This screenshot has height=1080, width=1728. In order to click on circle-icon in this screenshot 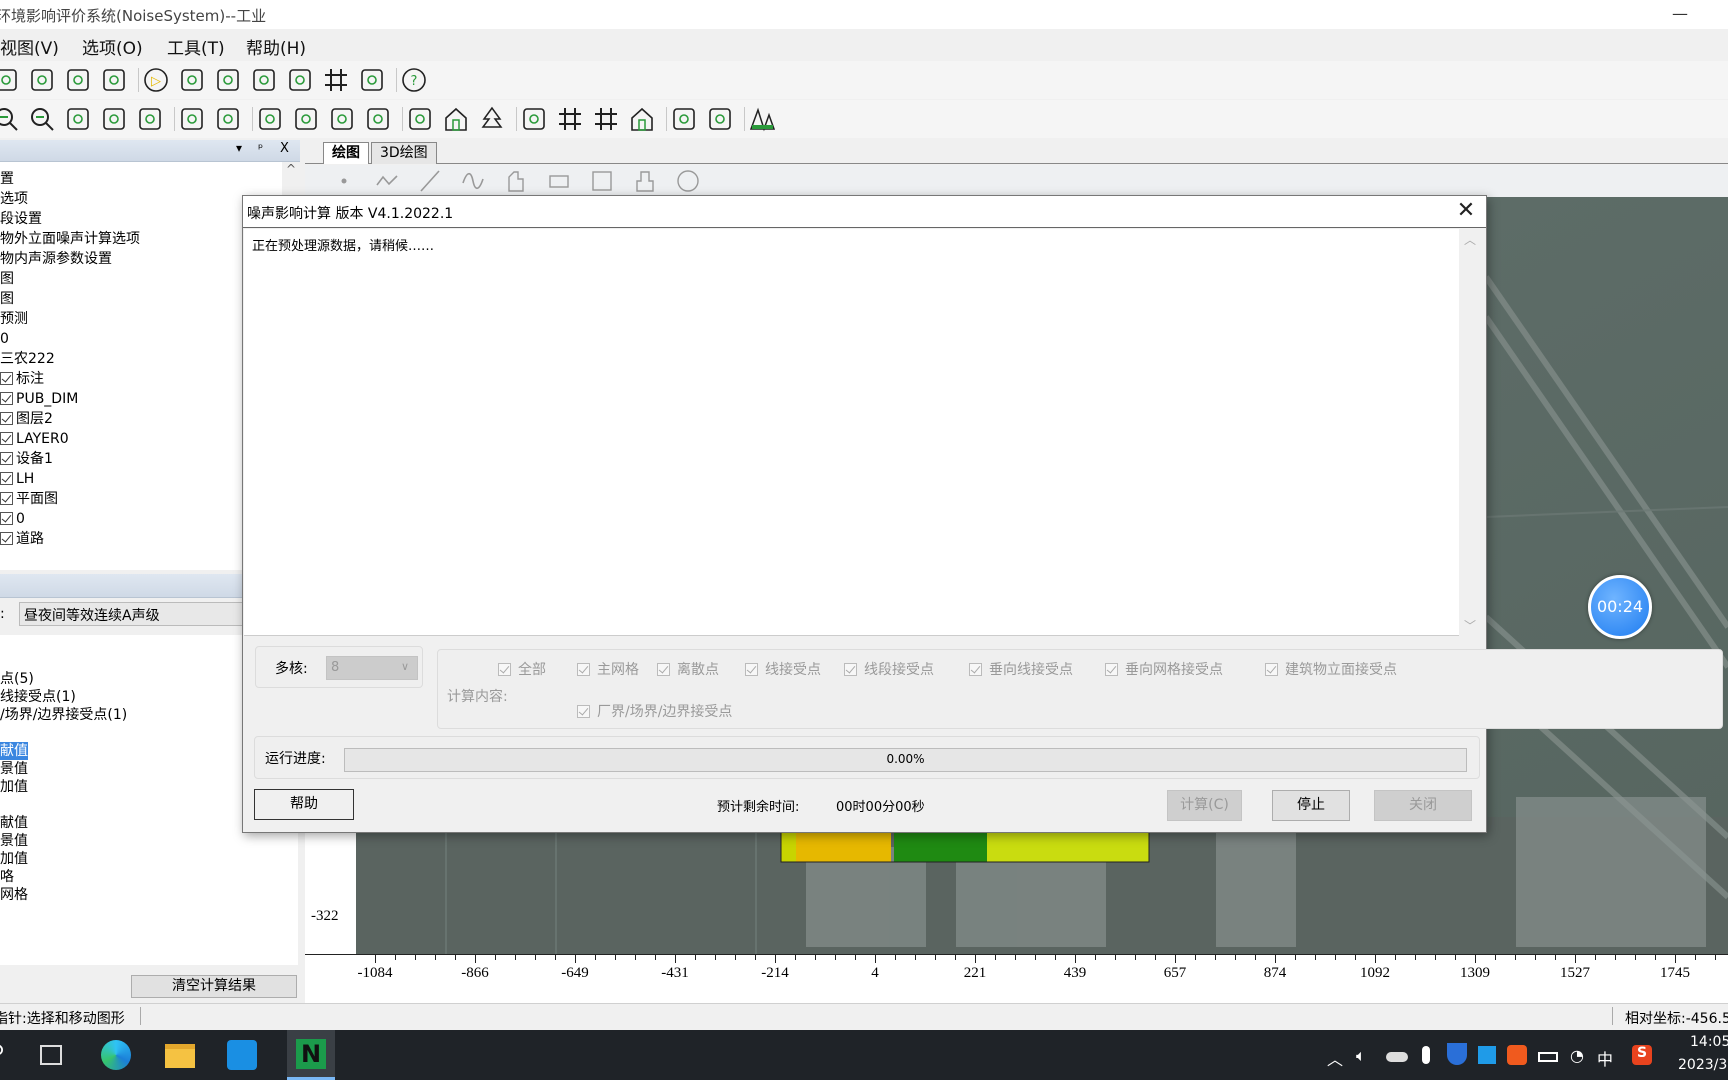, I will do `click(688, 181)`.